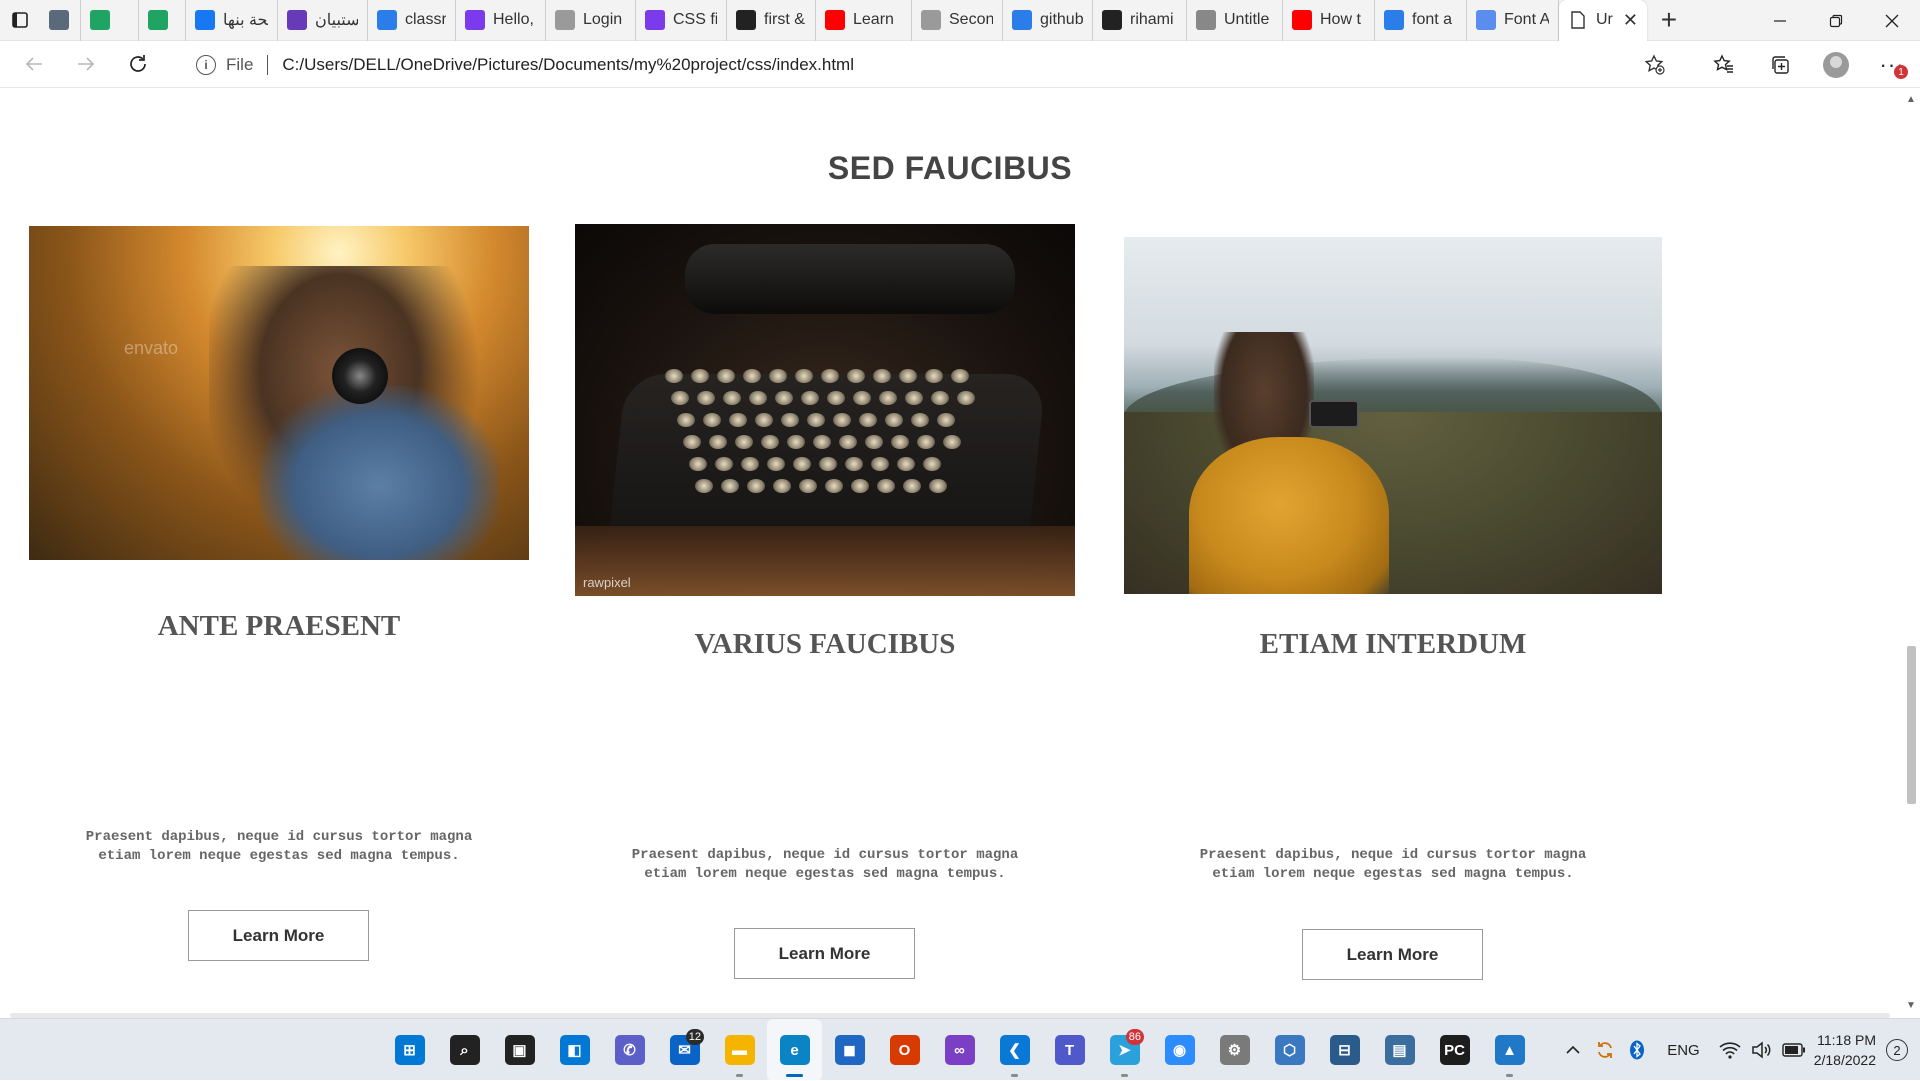 Image resolution: width=1920 pixels, height=1081 pixels. Describe the element at coordinates (971, 19) in the screenshot. I see `tab-title: Secon` at that location.